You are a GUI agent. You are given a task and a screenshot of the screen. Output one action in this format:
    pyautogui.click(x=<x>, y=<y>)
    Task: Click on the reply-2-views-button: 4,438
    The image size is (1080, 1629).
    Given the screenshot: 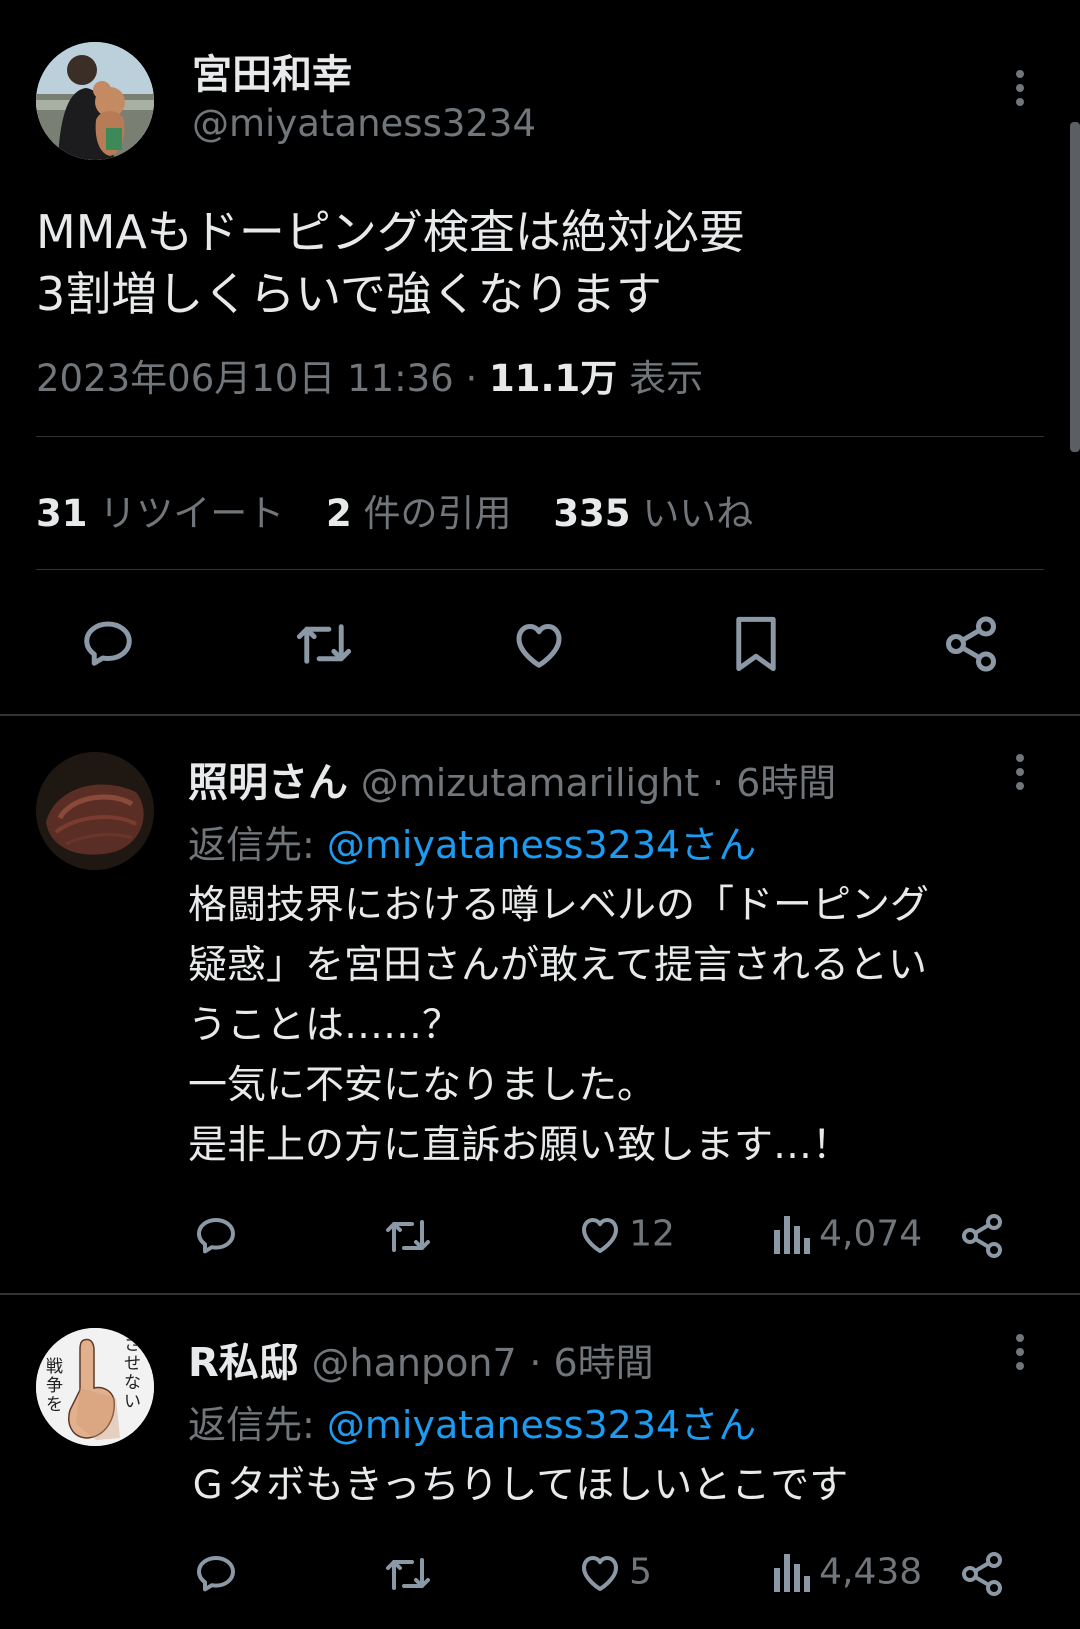 What is the action you would take?
    pyautogui.click(x=846, y=1572)
    